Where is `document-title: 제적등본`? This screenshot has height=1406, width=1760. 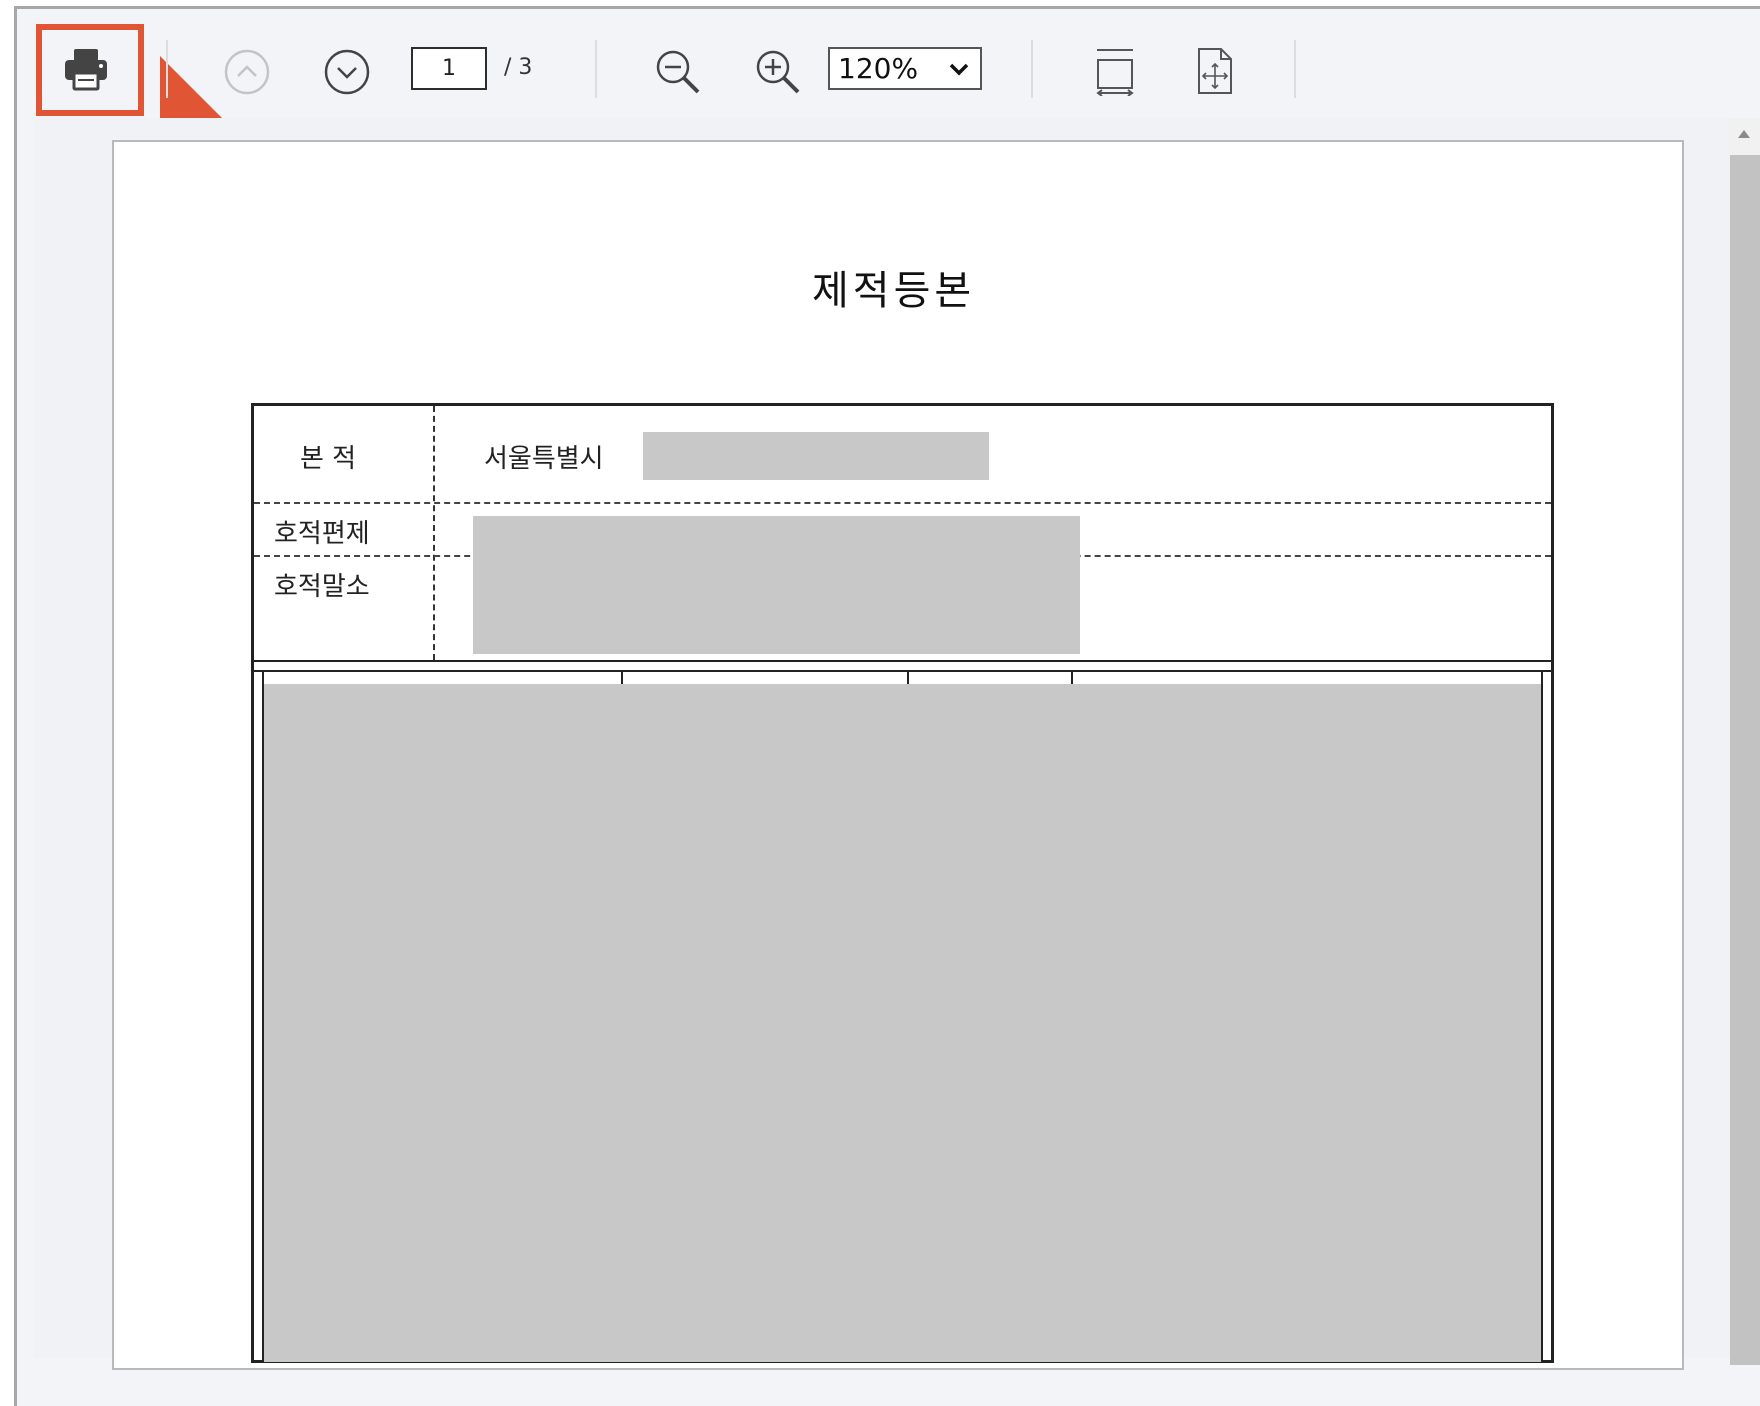 document-title: 제적등본 is located at coordinates (894, 291).